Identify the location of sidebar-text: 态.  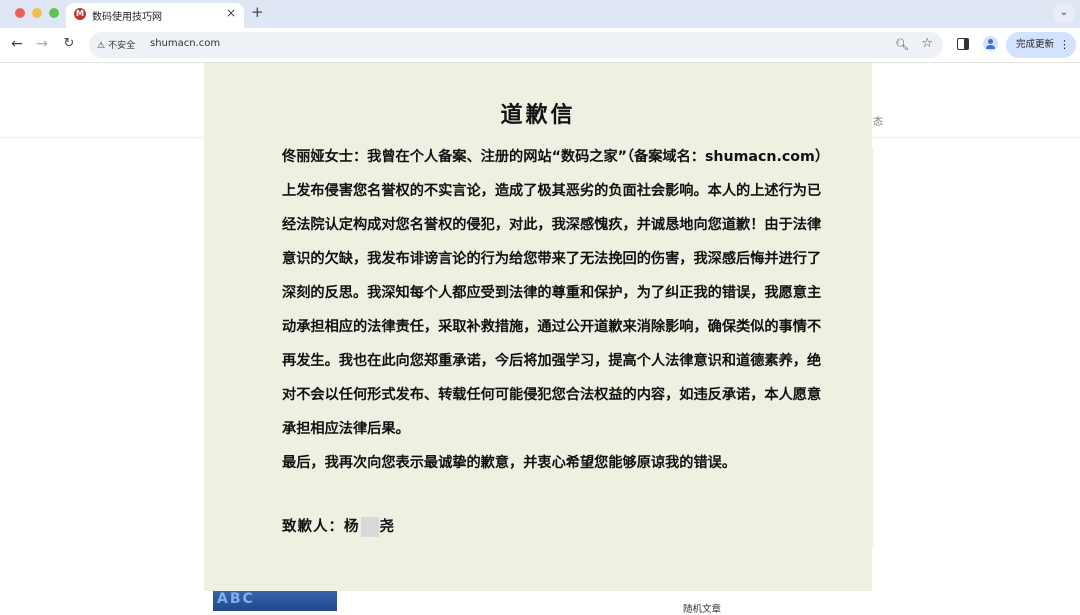
(878, 122).